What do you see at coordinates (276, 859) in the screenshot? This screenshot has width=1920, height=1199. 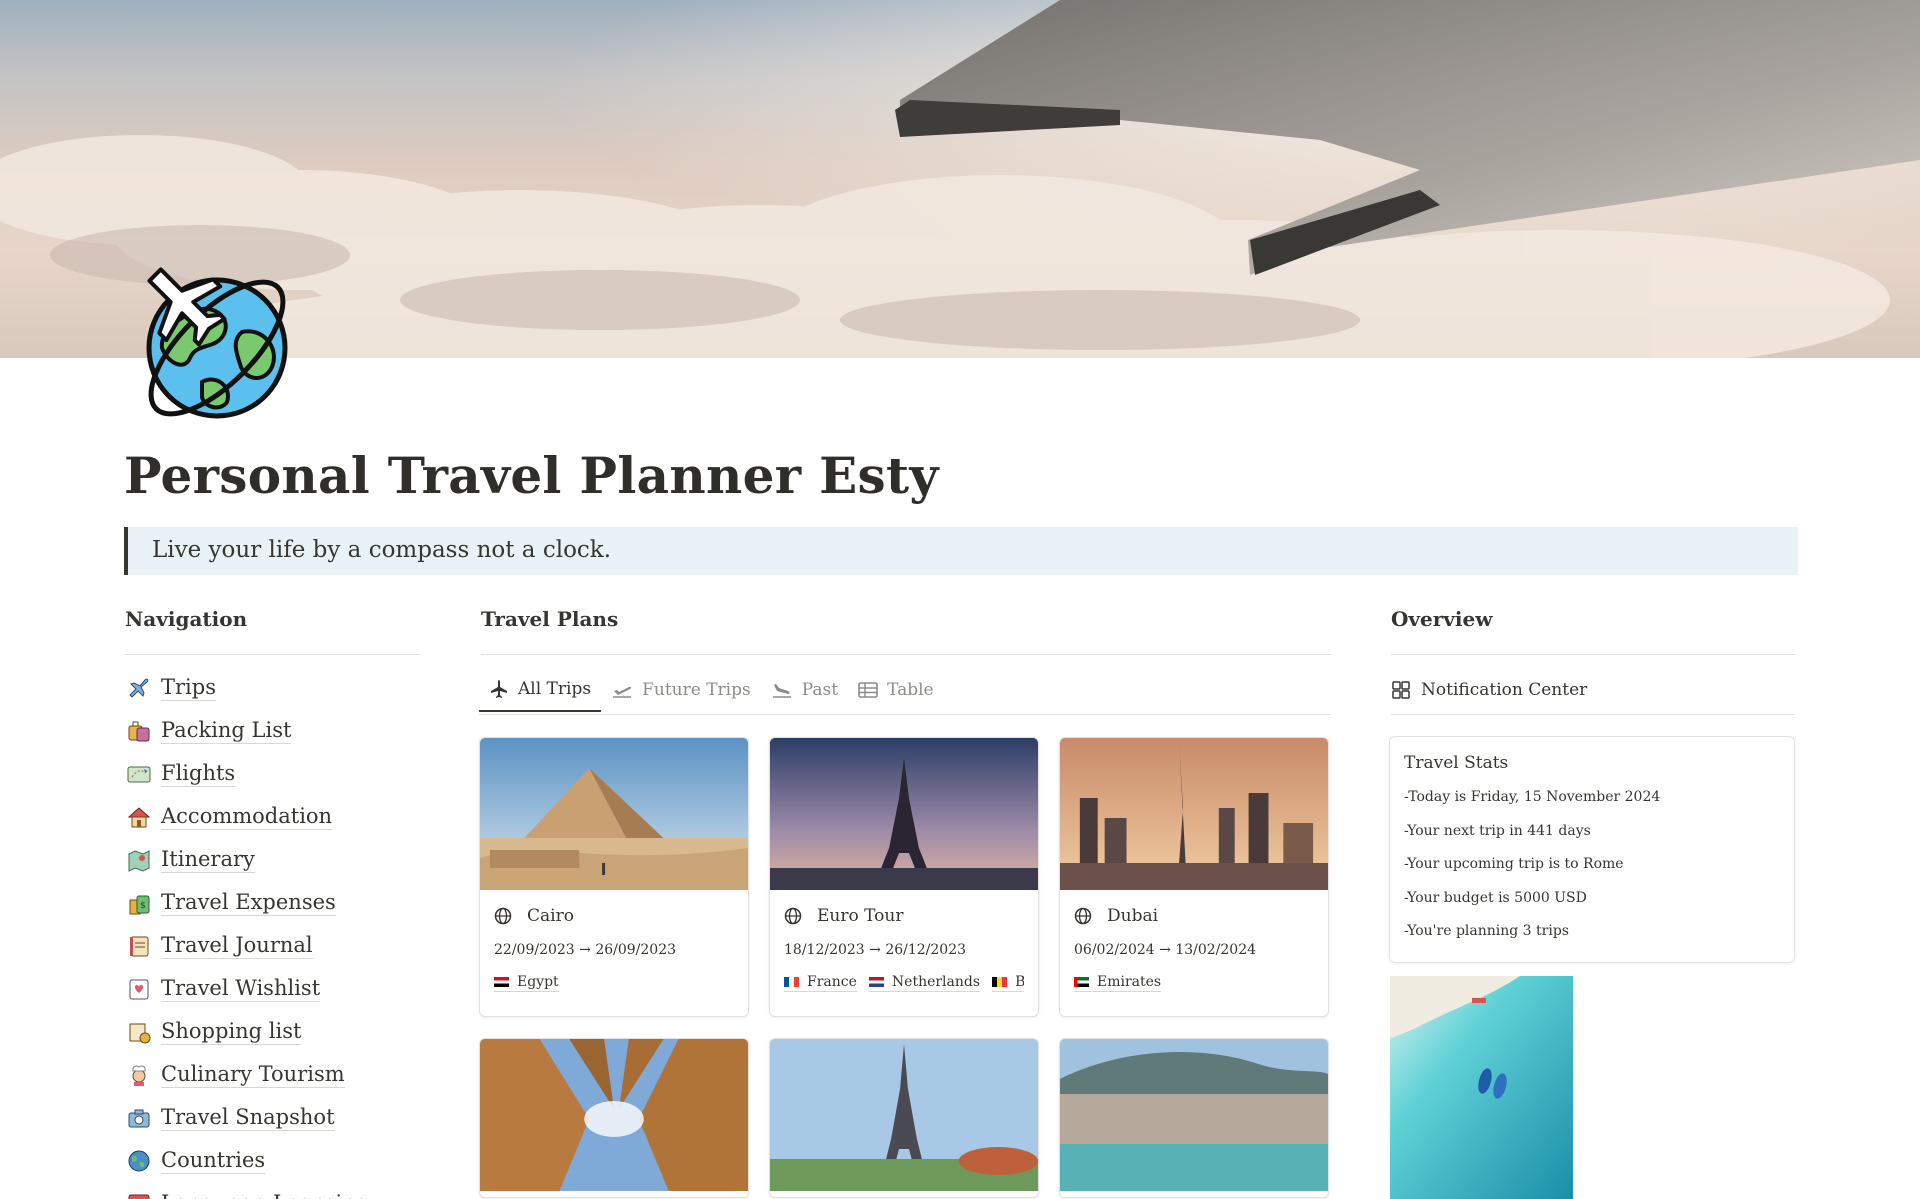 I see `nav-item-itinerary: Itinerary` at bounding box center [276, 859].